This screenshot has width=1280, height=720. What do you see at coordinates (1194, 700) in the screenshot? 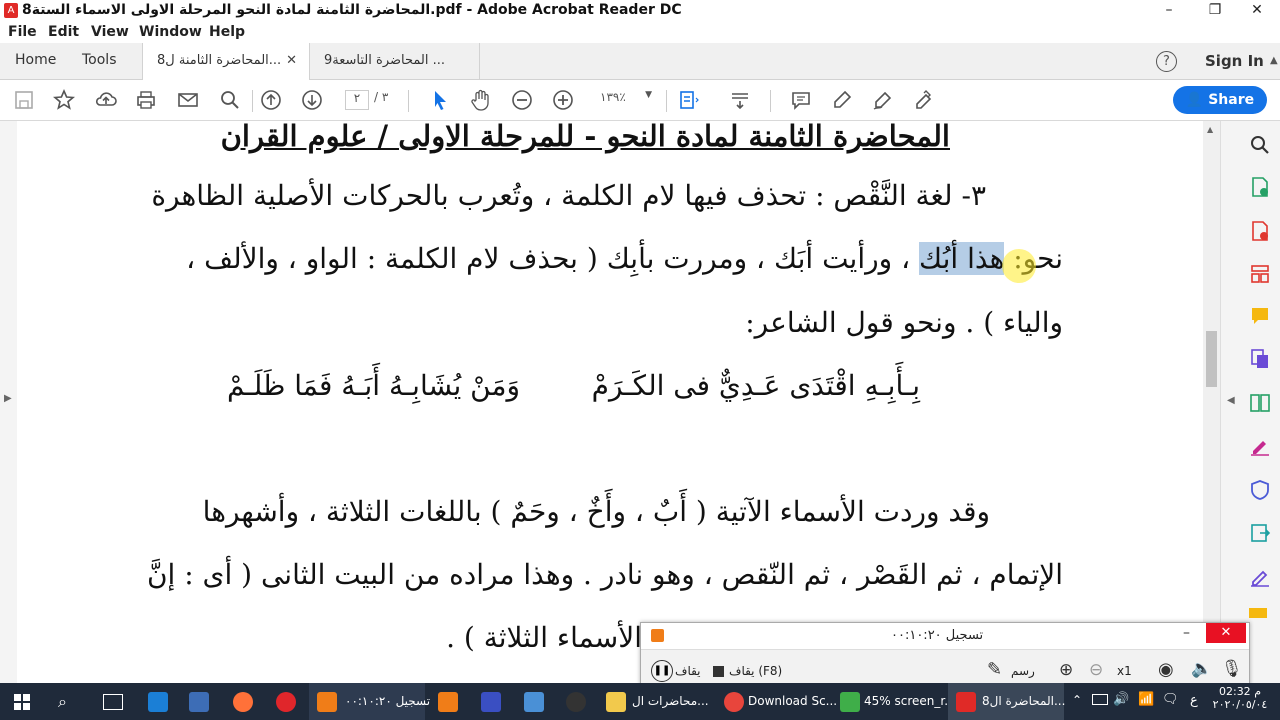
I see `input-language: ع` at bounding box center [1194, 700].